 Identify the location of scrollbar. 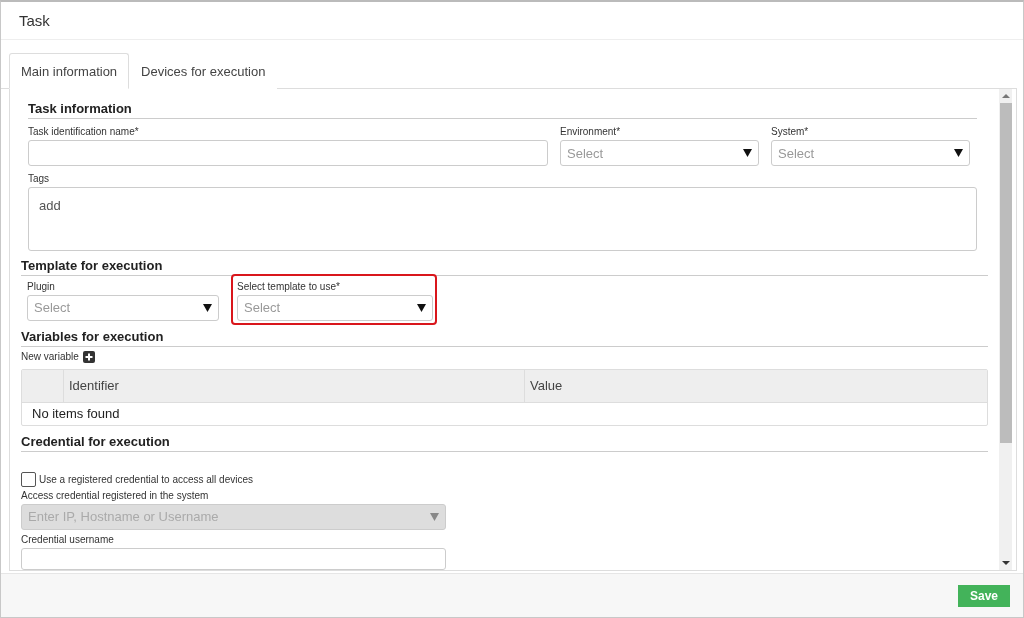
(1005, 329).